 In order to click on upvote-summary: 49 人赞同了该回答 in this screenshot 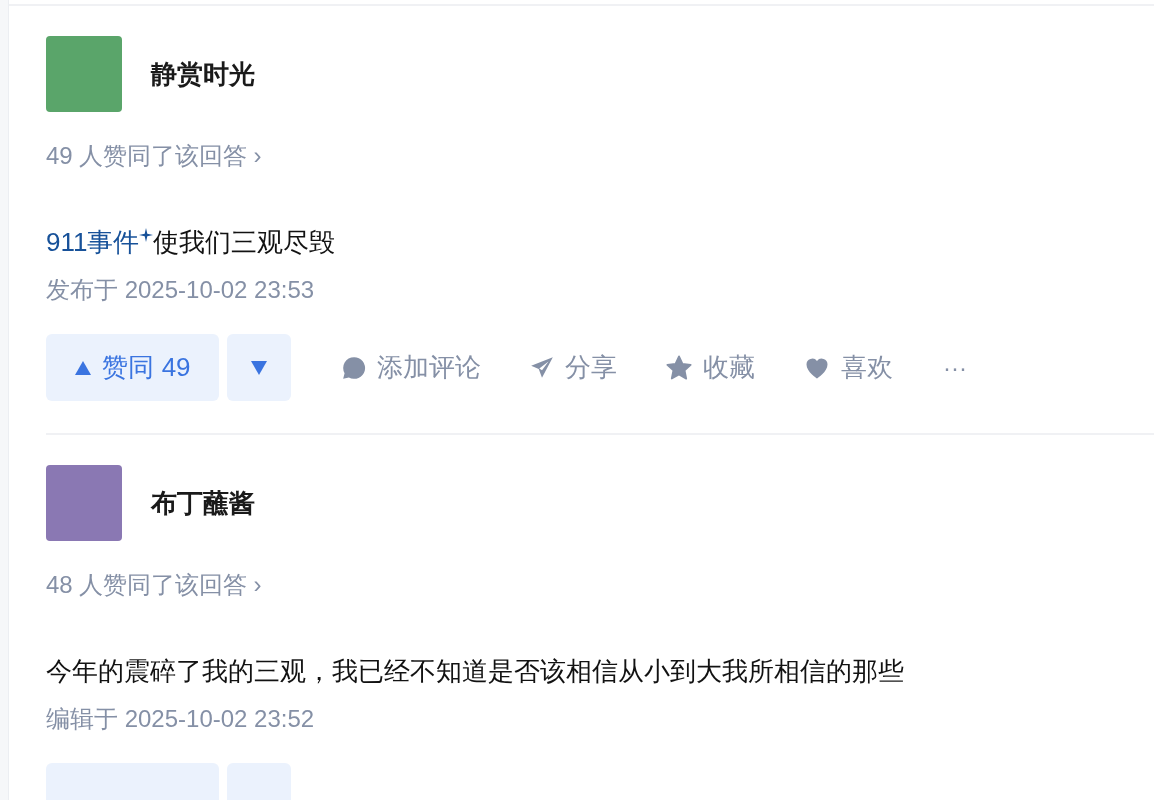, I will do `click(147, 156)`.